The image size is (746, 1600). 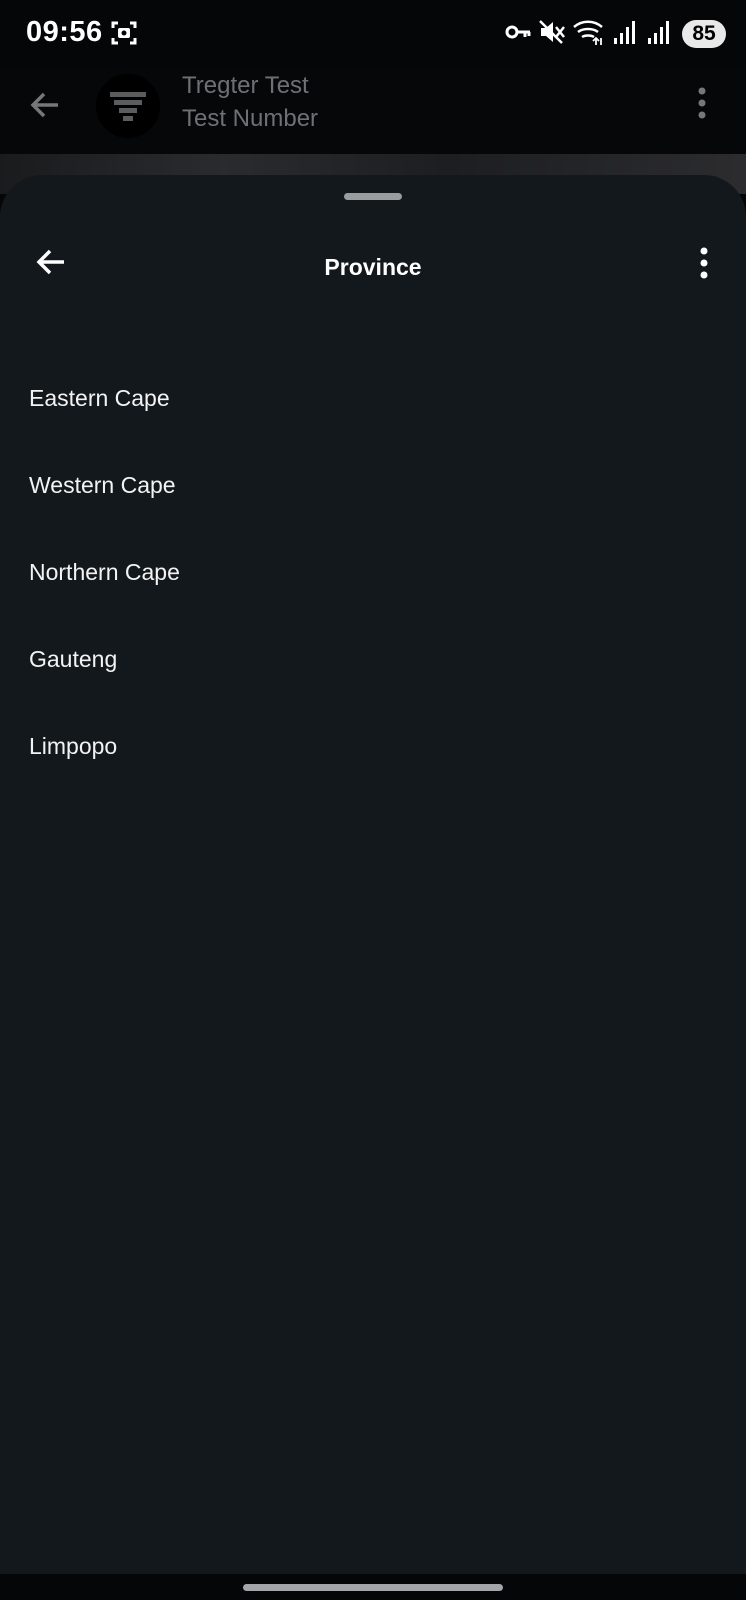 I want to click on wifi-icon, so click(x=588, y=32).